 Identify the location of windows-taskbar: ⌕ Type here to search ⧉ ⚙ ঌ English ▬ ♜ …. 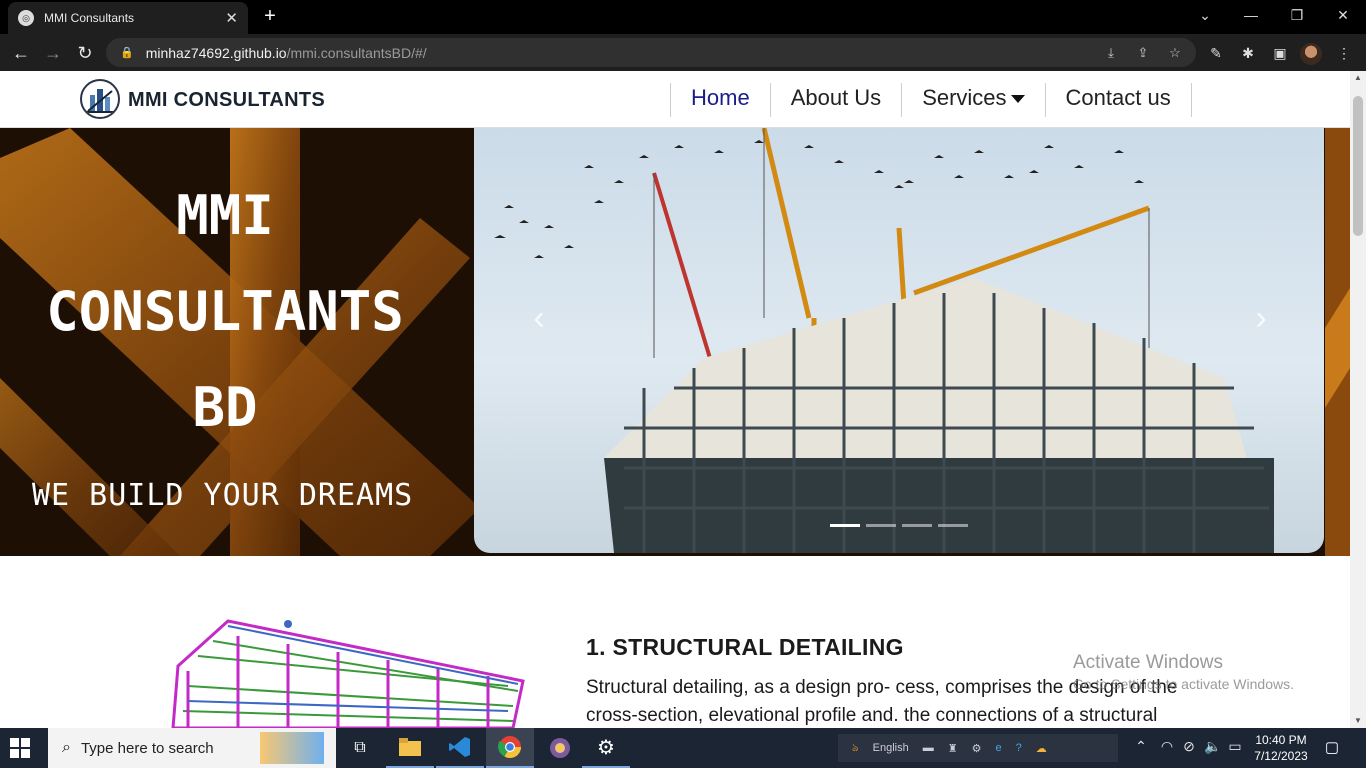
(683, 748).